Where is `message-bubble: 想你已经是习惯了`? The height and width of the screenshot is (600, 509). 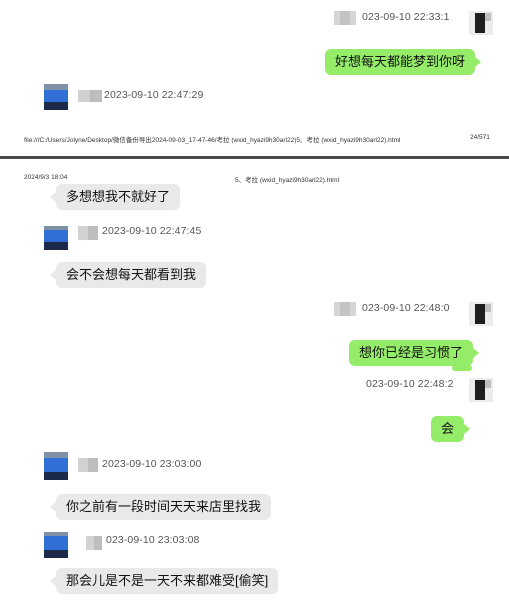
message-bubble: 想你已经是习惯了 is located at coordinates (414, 353).